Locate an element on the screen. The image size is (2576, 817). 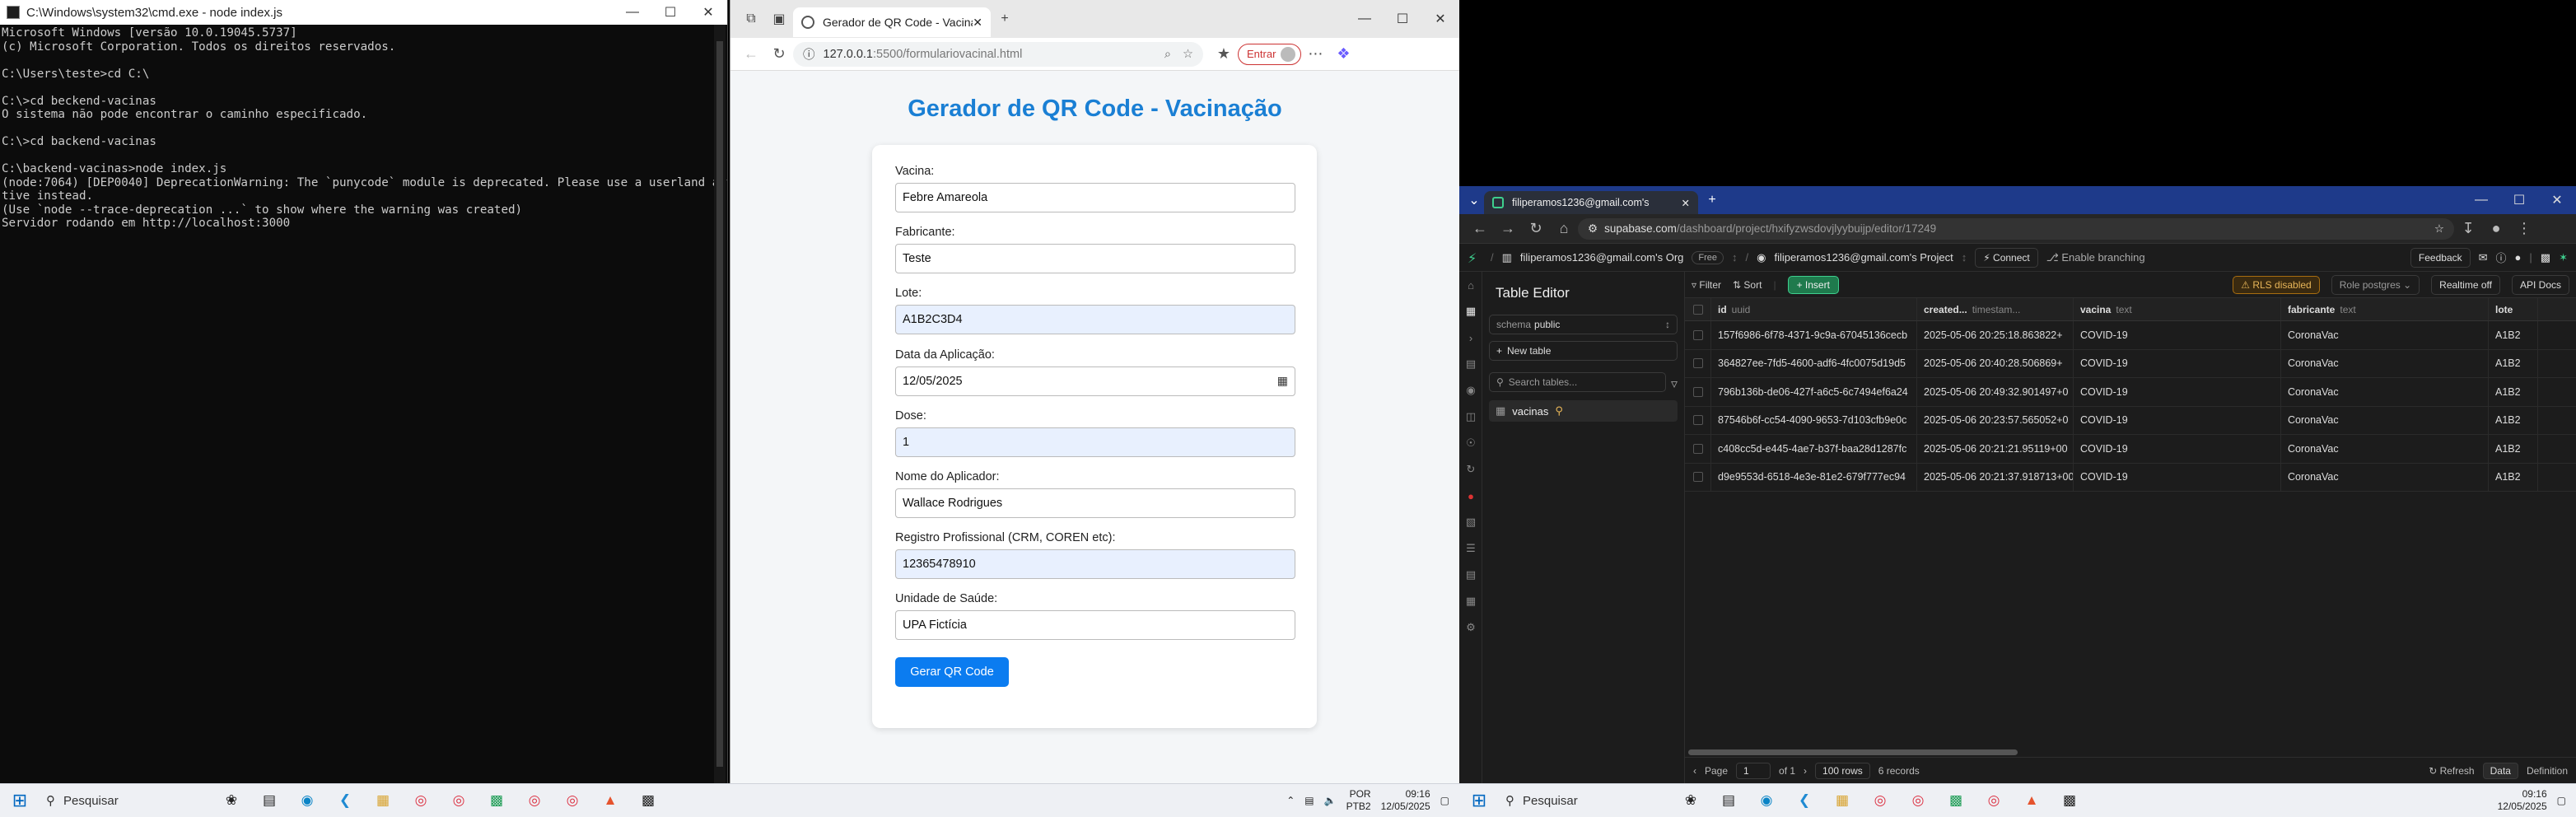
integrations-icon: ▦ is located at coordinates (1470, 601).